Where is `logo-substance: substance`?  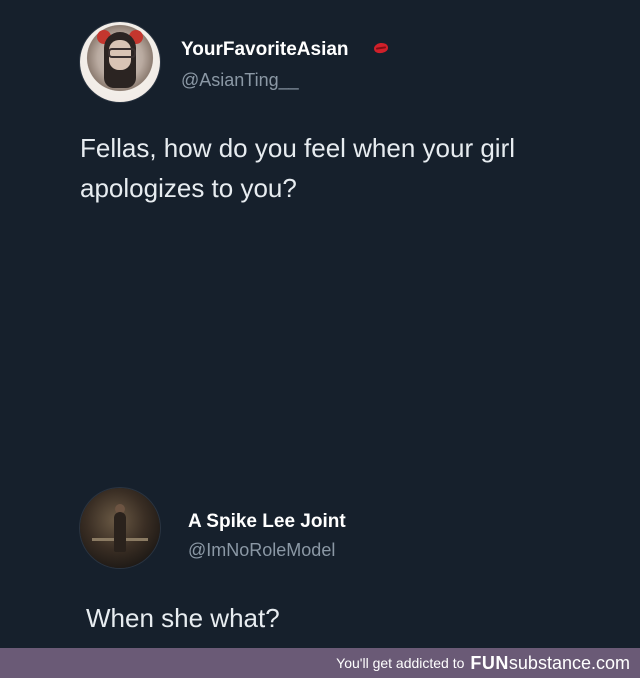
logo-substance: substance is located at coordinates (549, 662).